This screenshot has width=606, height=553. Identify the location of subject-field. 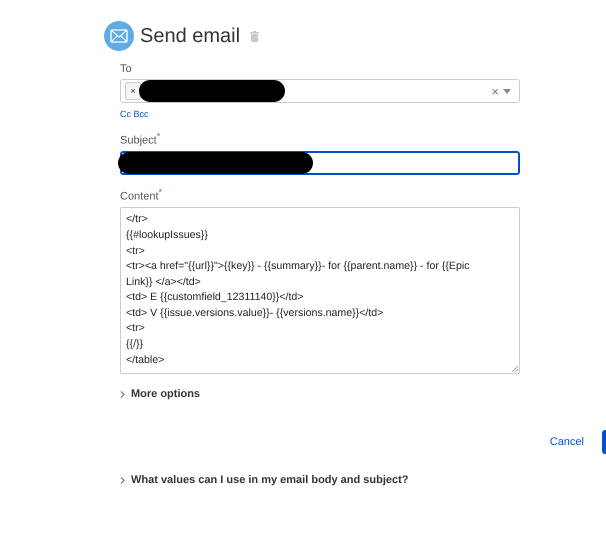
(320, 162).